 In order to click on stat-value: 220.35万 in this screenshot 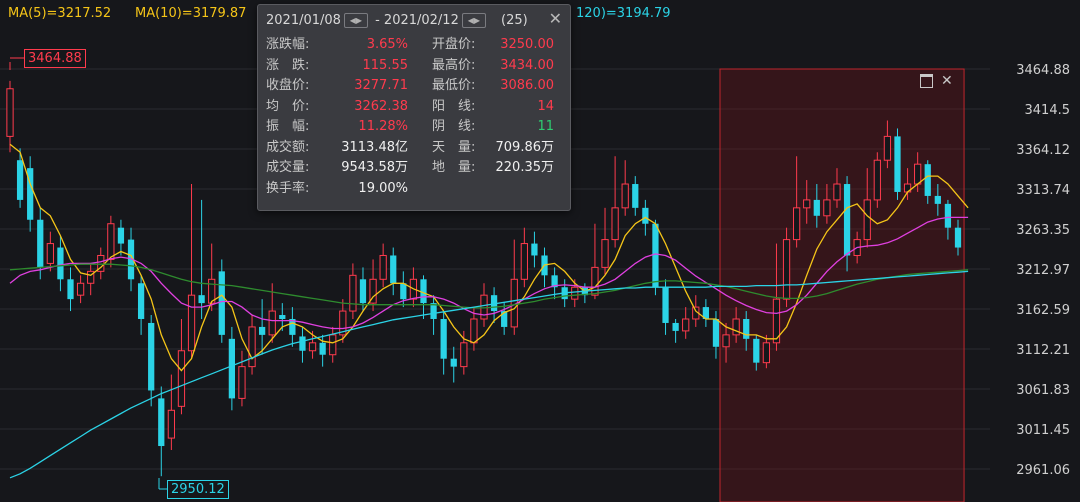, I will do `click(525, 167)`.